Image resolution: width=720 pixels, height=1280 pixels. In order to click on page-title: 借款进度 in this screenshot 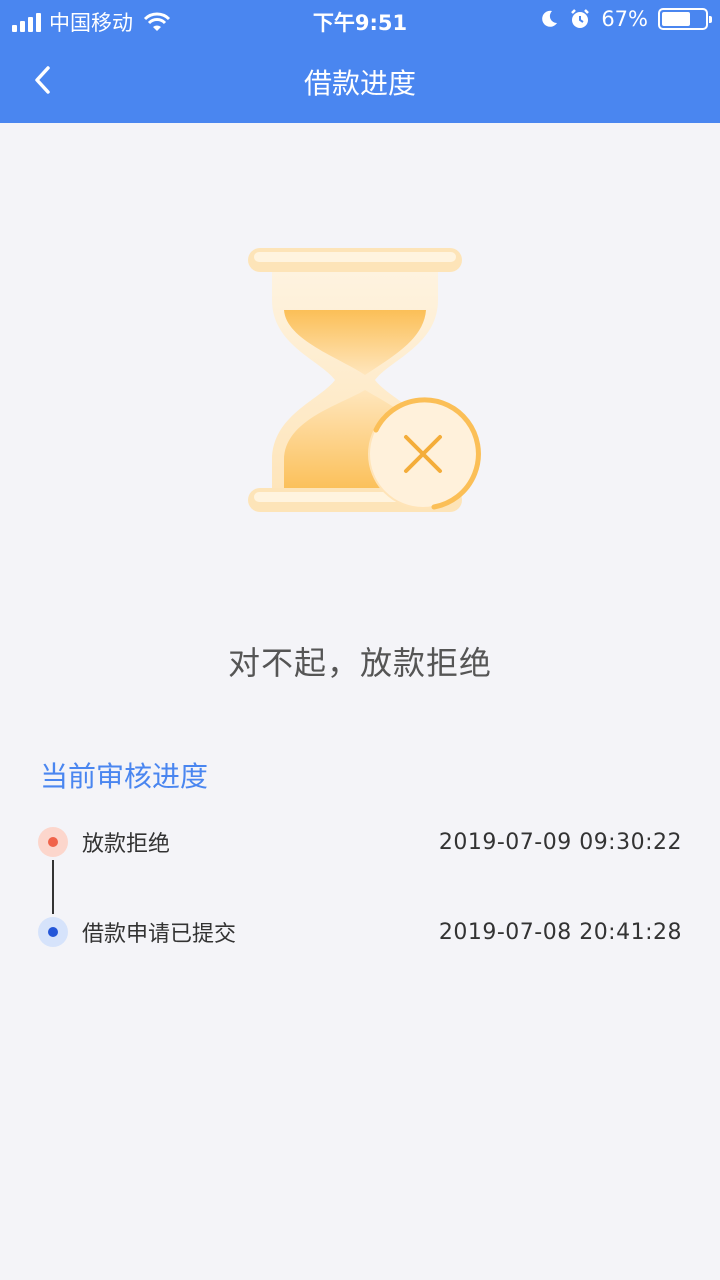, I will do `click(359, 83)`.